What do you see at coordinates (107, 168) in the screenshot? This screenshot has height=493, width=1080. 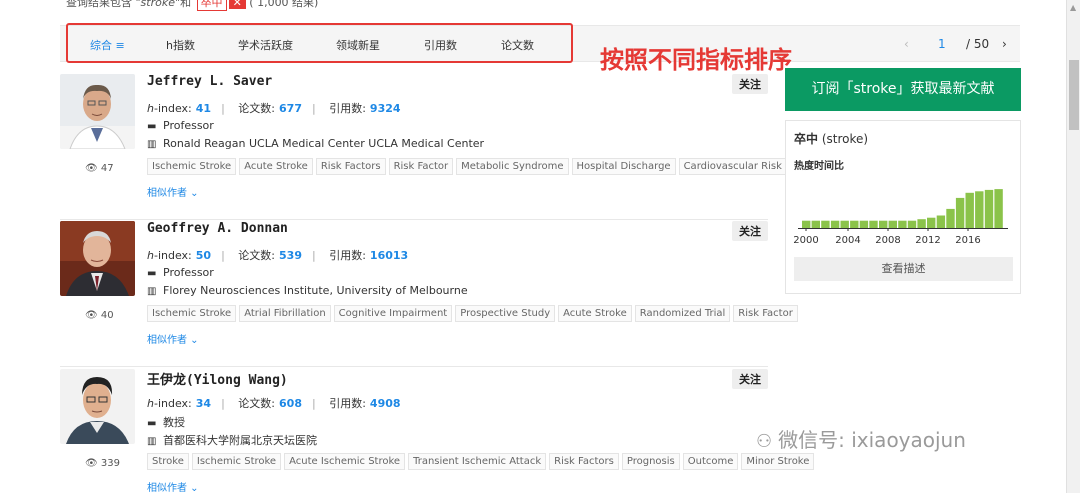 I see `view-count-value: 47` at bounding box center [107, 168].